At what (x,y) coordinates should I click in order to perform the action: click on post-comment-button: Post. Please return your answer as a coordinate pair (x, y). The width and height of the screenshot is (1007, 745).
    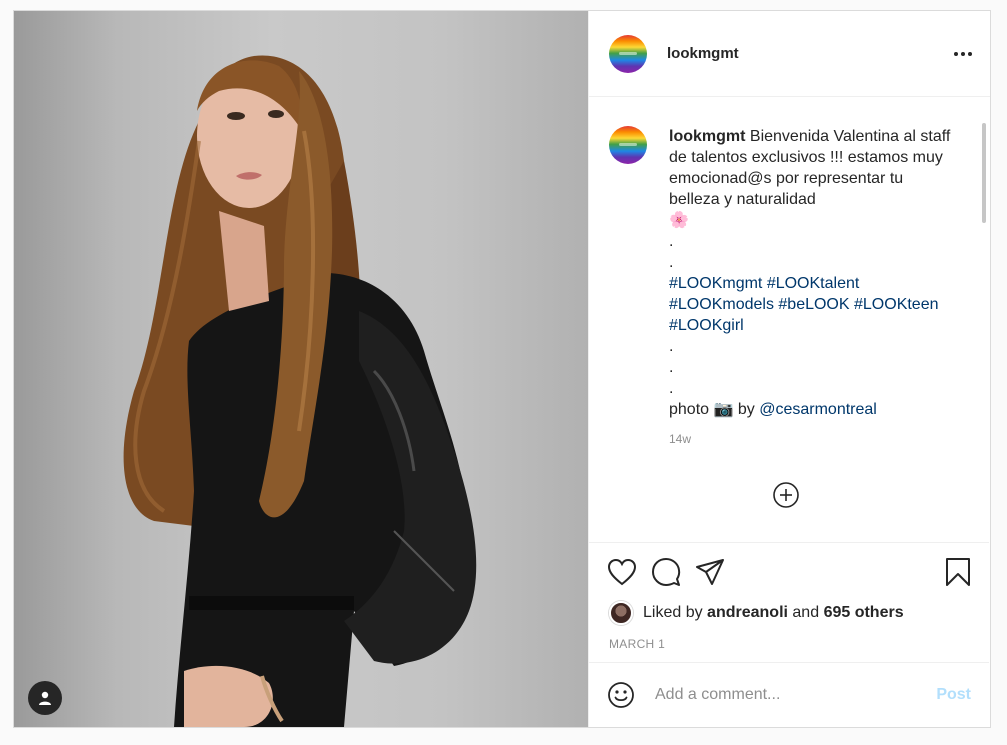
    Looking at the image, I should click on (953, 695).